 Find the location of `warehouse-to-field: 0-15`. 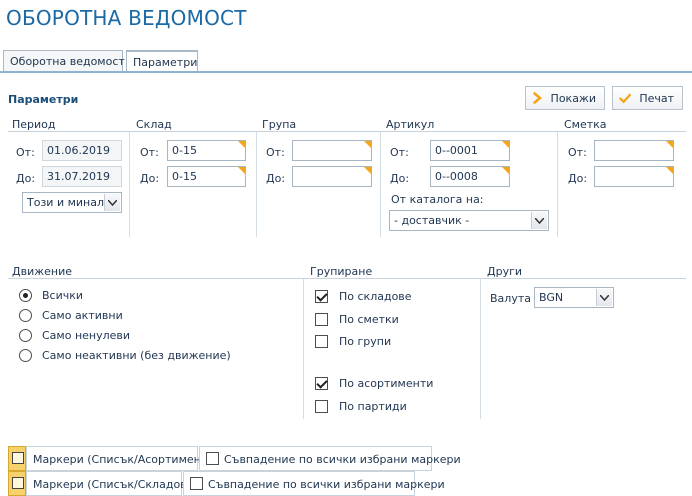

warehouse-to-field: 0-15 is located at coordinates (206, 176).